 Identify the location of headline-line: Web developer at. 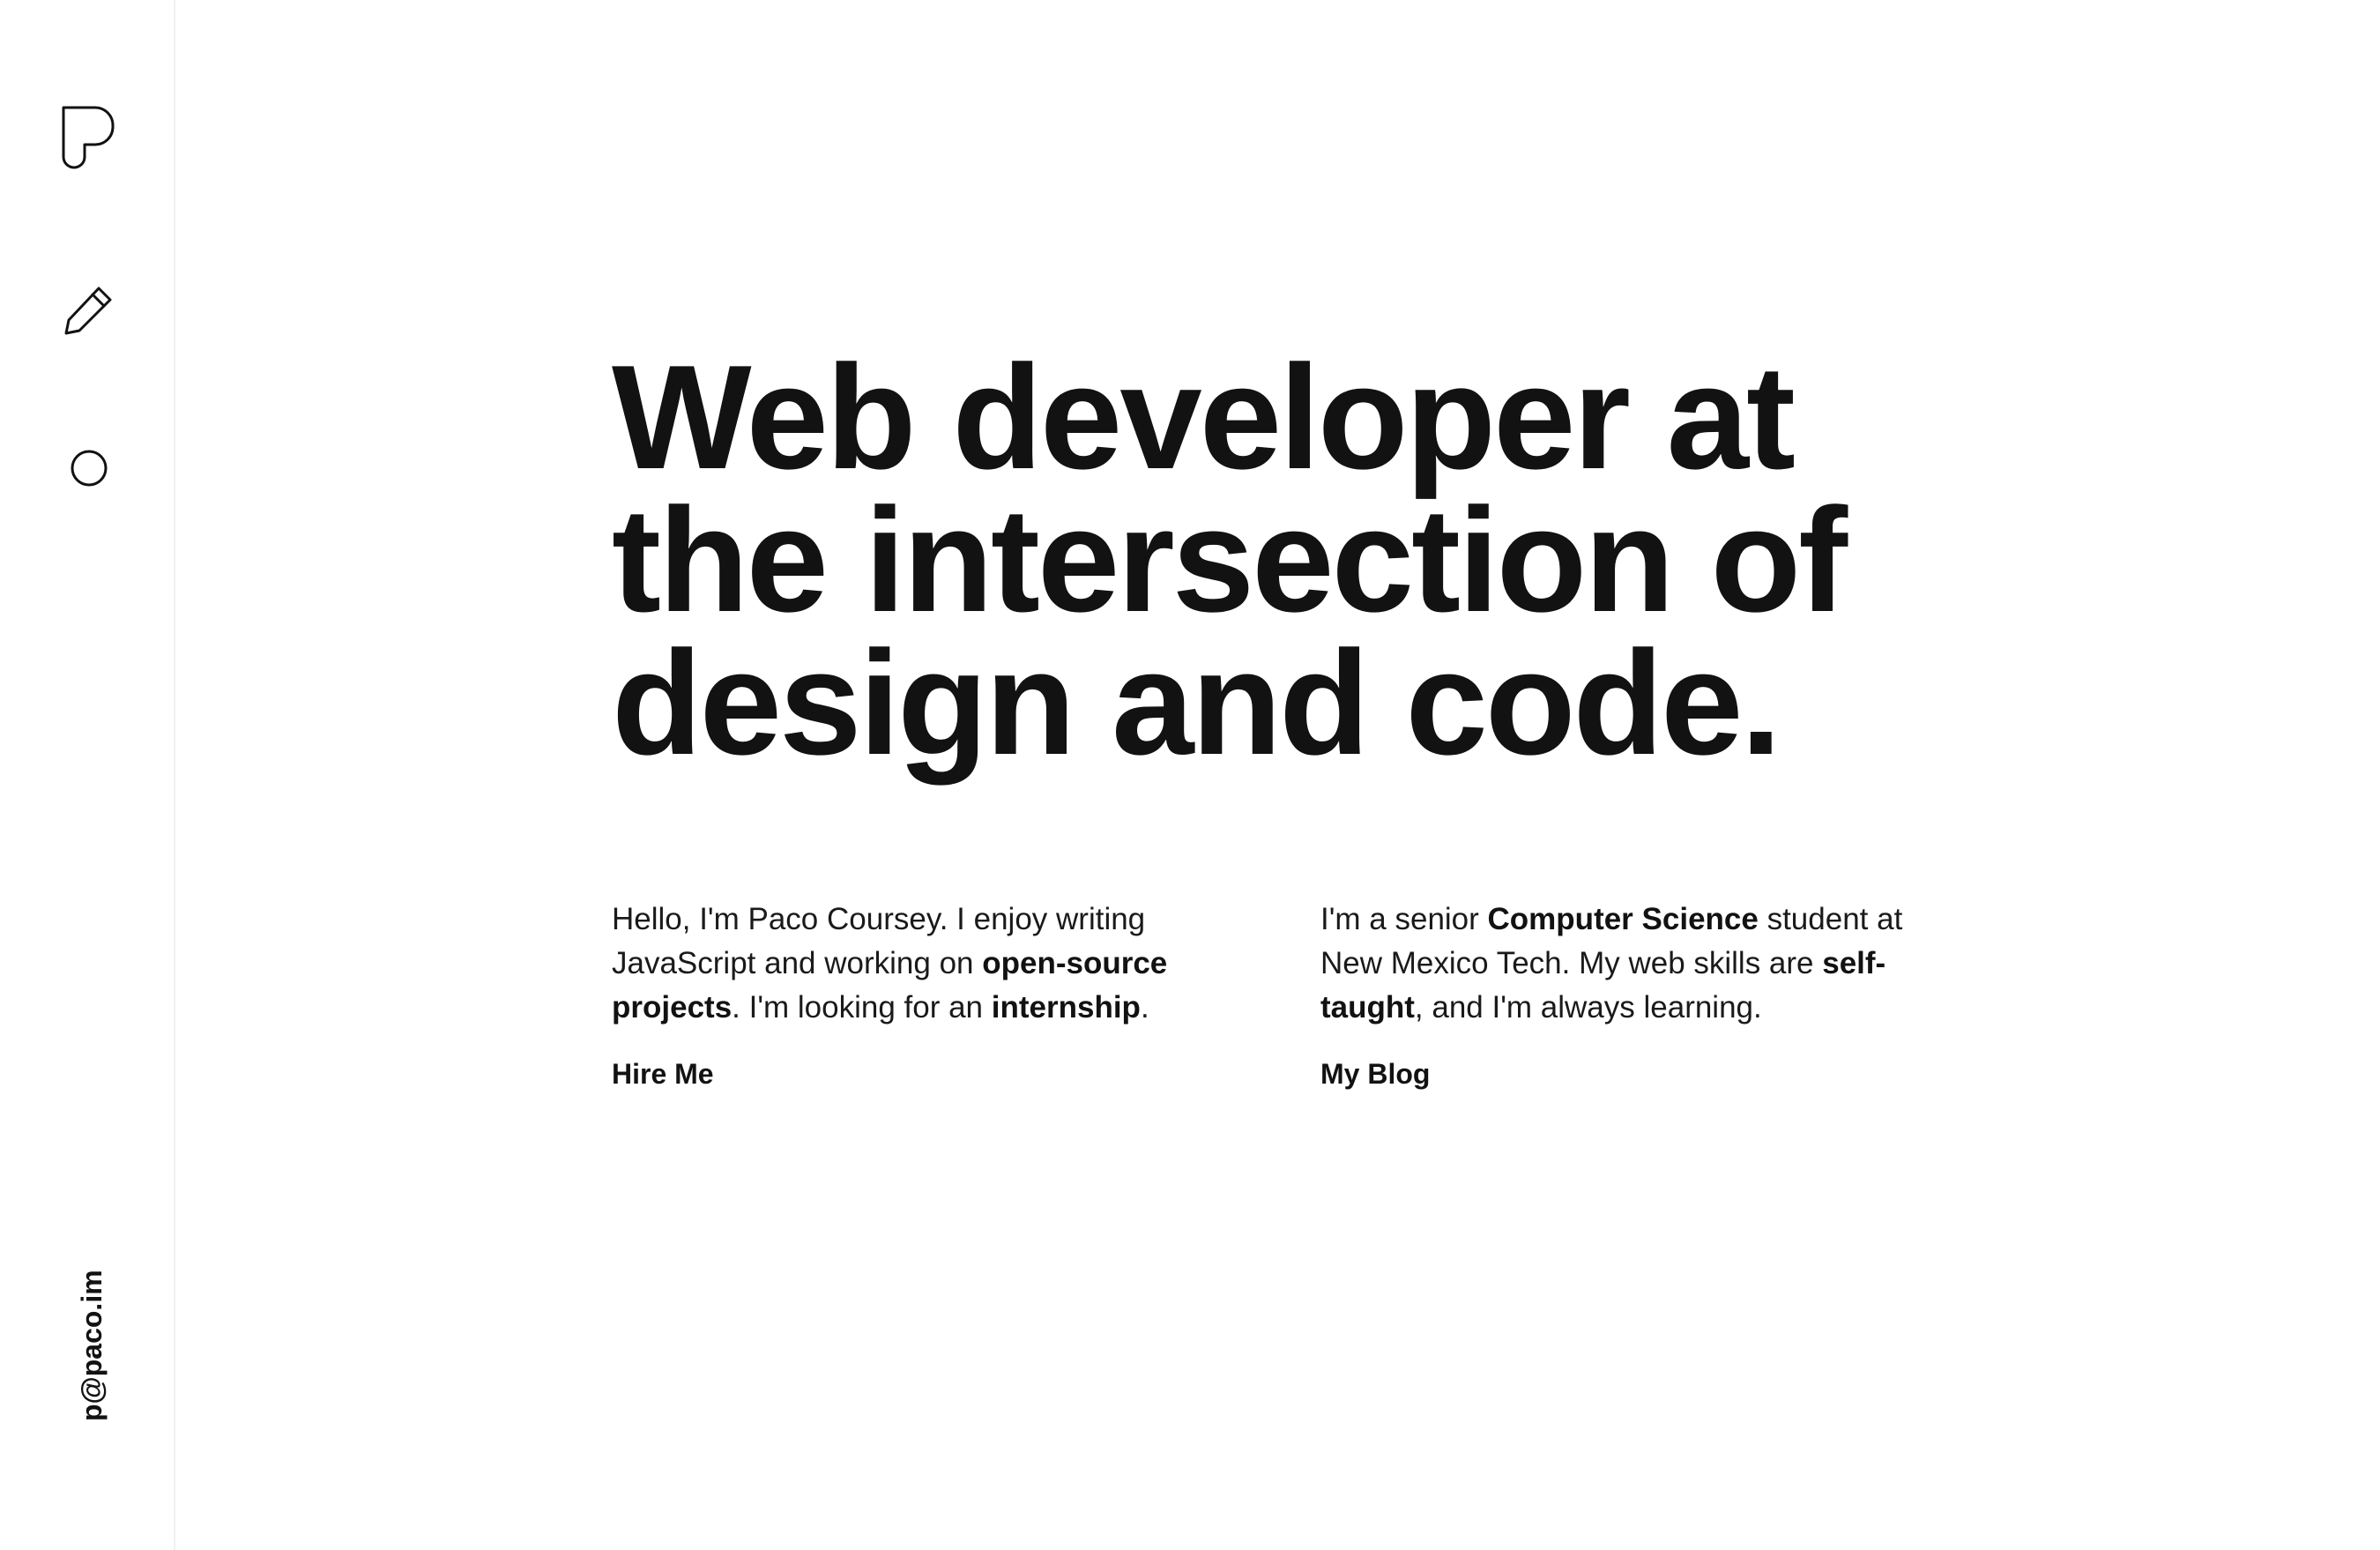
(1204, 417).